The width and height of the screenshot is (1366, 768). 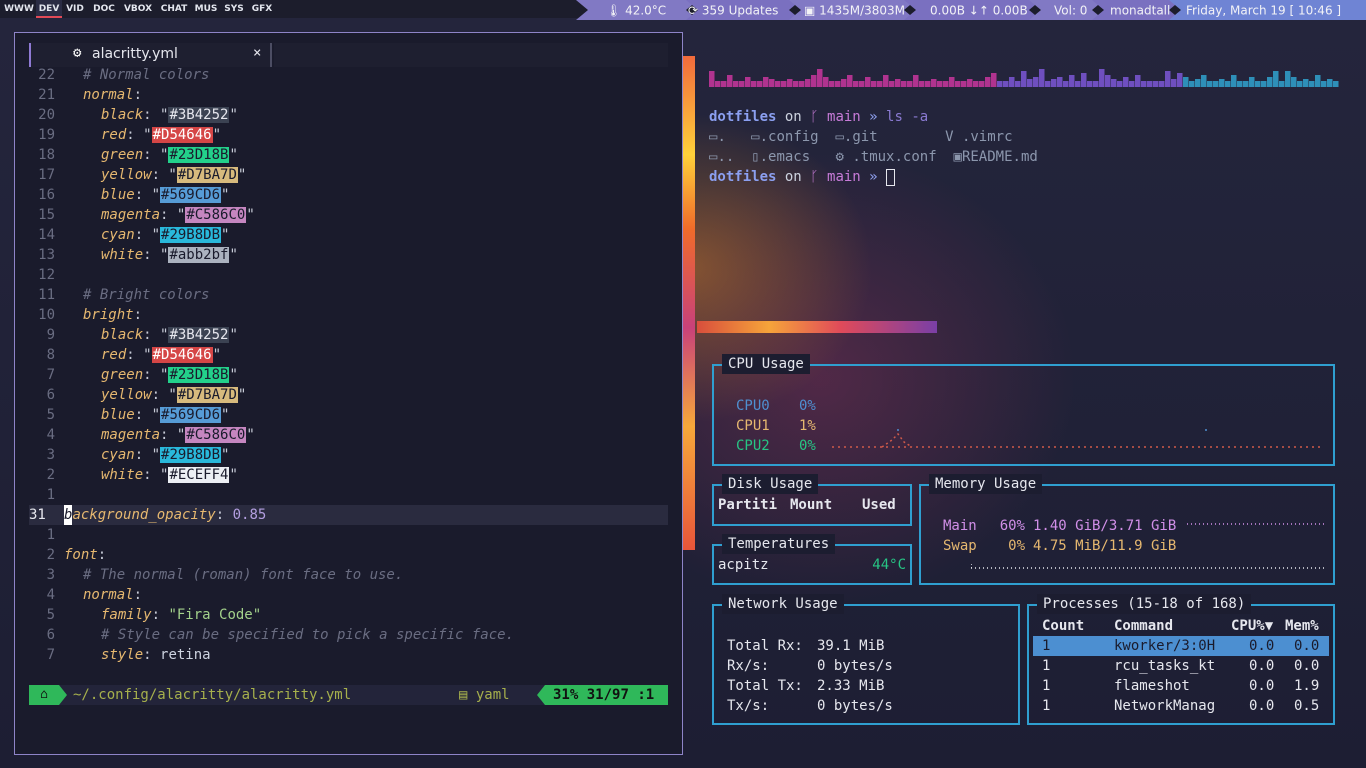 I want to click on prompt-branch: main, so click(x=844, y=177).